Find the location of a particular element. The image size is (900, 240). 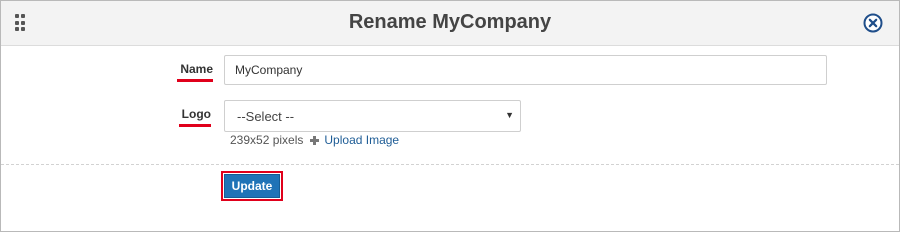

logo-label-highlight is located at coordinates (195, 125).